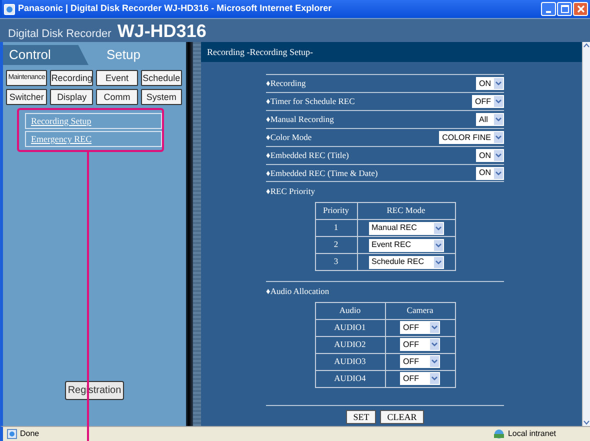  I want to click on menu-button: Recording, so click(72, 78).